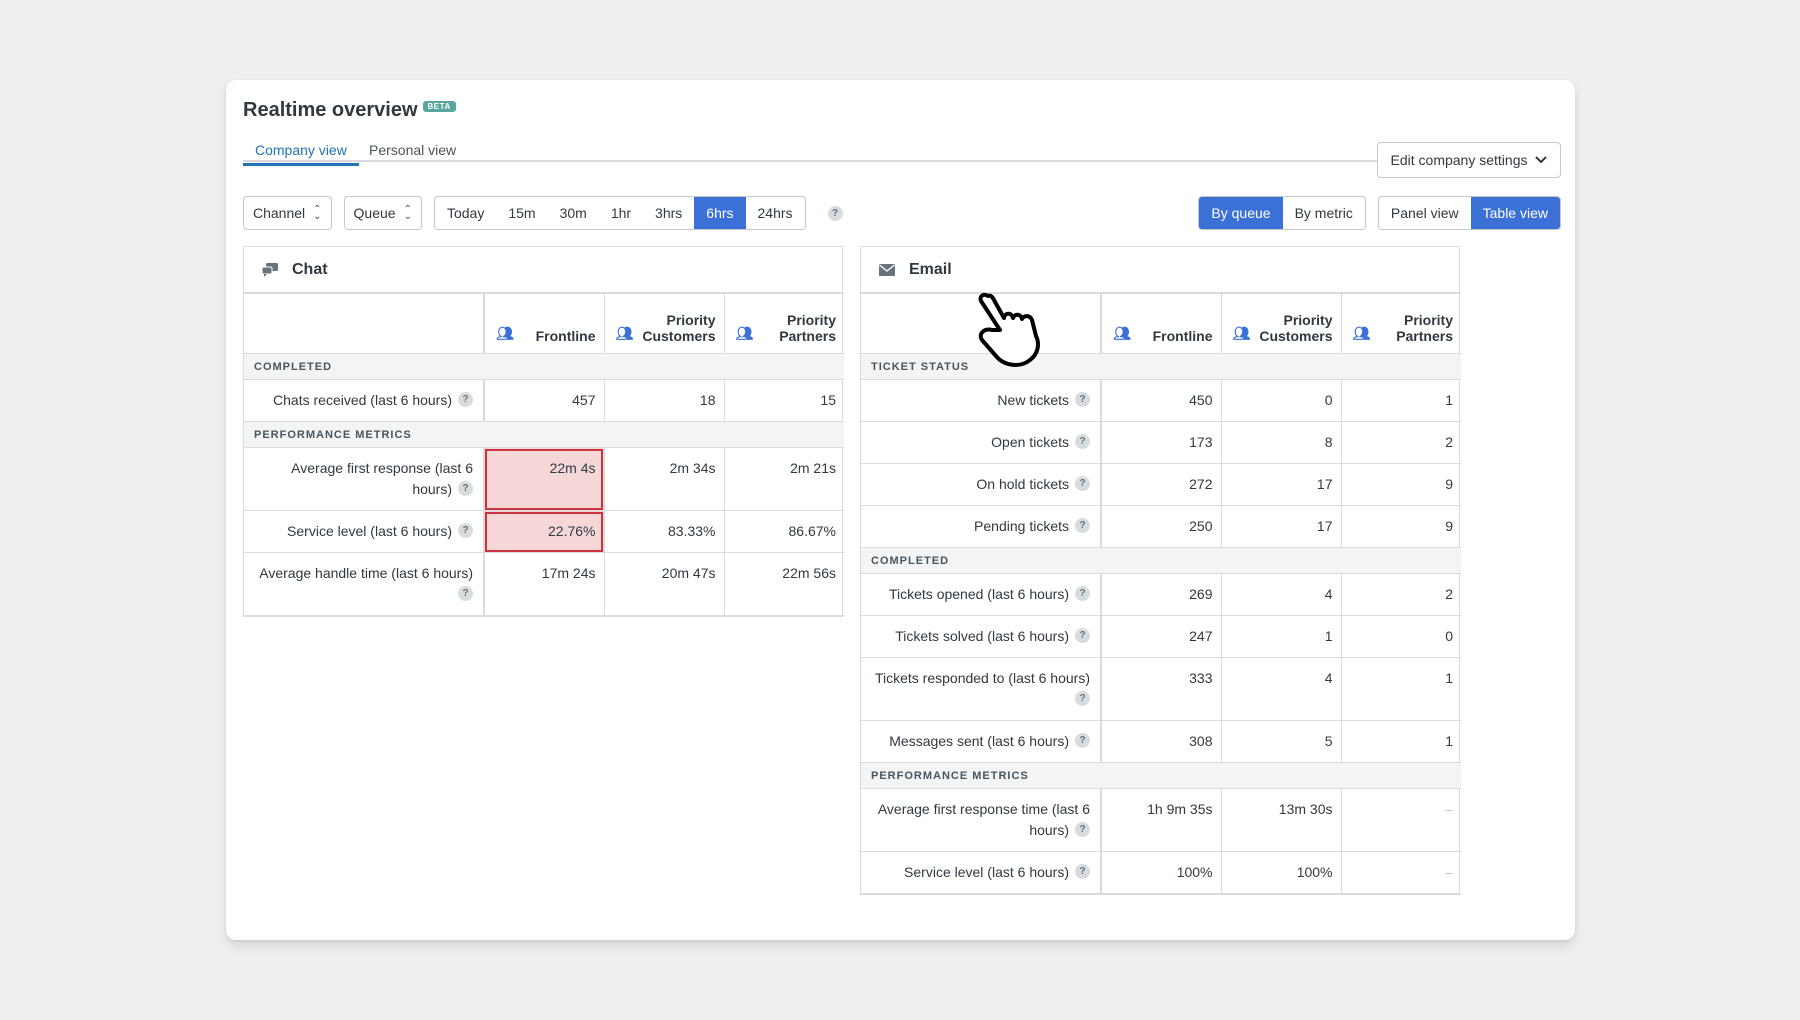 The width and height of the screenshot is (1800, 1020). What do you see at coordinates (664, 400) in the screenshot?
I see `cell-value: 18` at bounding box center [664, 400].